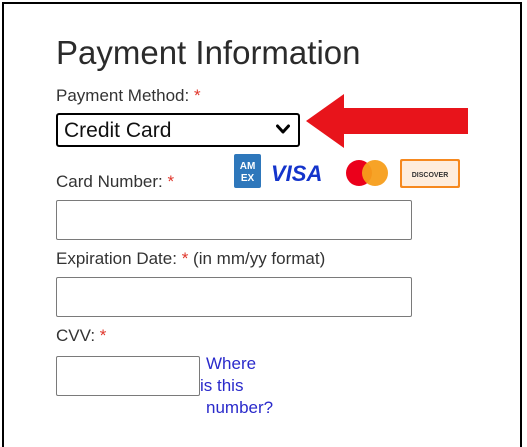  What do you see at coordinates (234, 297) in the screenshot?
I see `expiration-input` at bounding box center [234, 297].